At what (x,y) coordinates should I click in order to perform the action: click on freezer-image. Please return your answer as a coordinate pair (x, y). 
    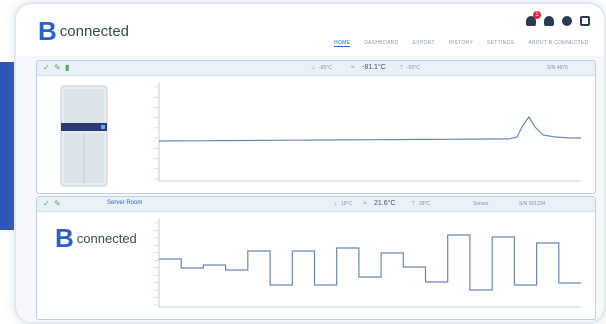
    Looking at the image, I should click on (86, 136).